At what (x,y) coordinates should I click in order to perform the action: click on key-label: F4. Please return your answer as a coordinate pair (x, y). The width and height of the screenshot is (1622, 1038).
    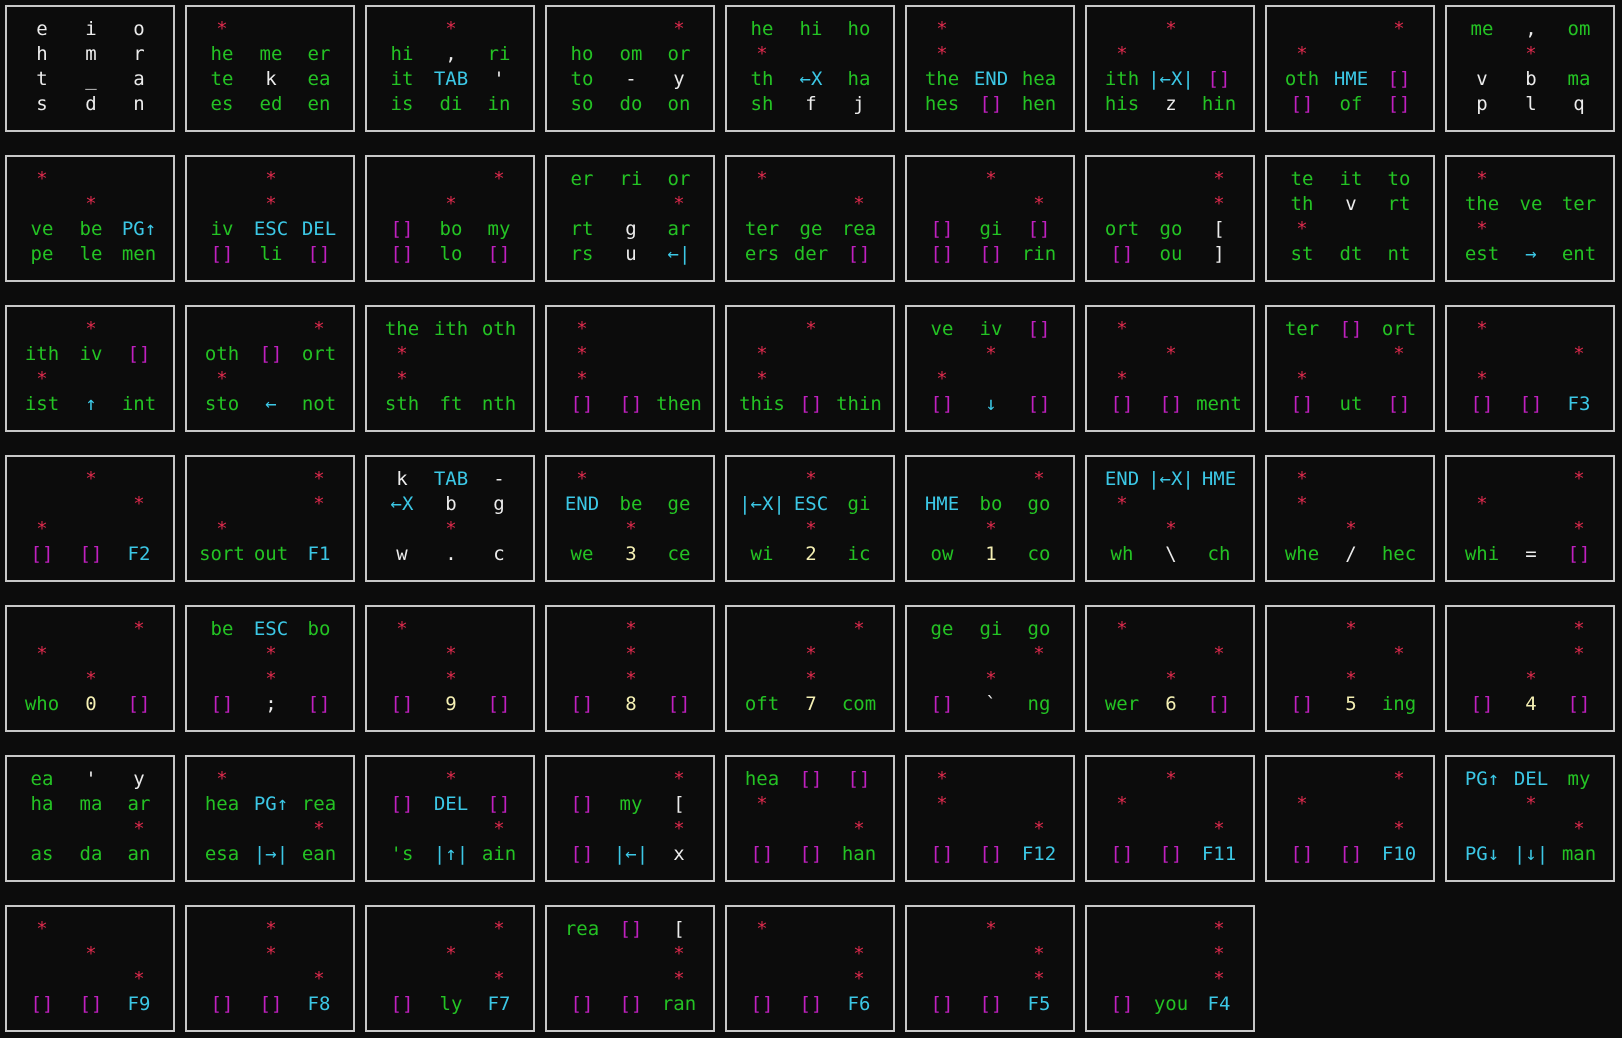
    Looking at the image, I should click on (1219, 1004).